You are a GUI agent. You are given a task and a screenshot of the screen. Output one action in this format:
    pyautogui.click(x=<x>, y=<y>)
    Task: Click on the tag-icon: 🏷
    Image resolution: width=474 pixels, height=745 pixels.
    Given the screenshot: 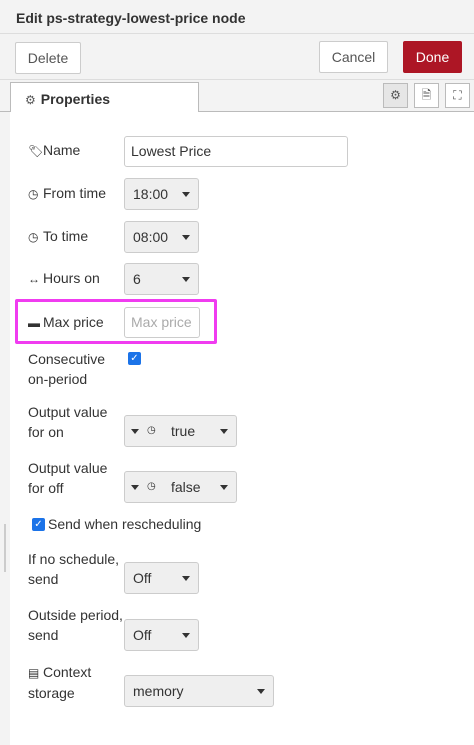 What is the action you would take?
    pyautogui.click(x=36, y=151)
    